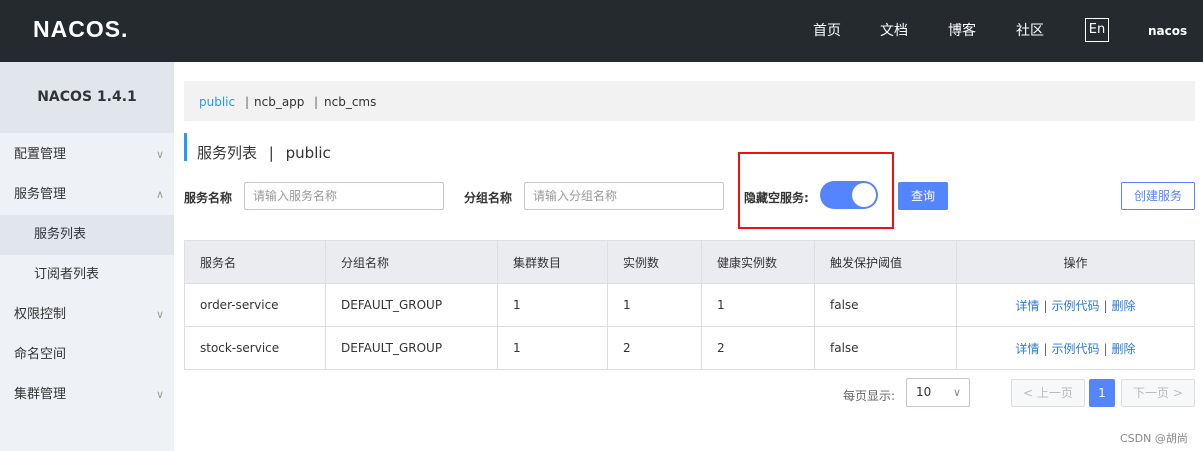  What do you see at coordinates (1158, 196) in the screenshot?
I see `create-service-button: 创建服务` at bounding box center [1158, 196].